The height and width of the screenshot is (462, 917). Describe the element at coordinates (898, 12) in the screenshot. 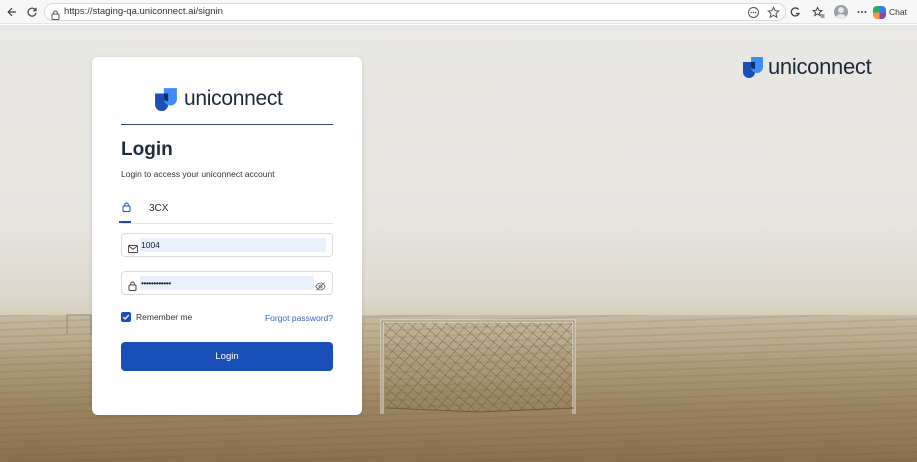

I see `chat-label: Chat` at that location.